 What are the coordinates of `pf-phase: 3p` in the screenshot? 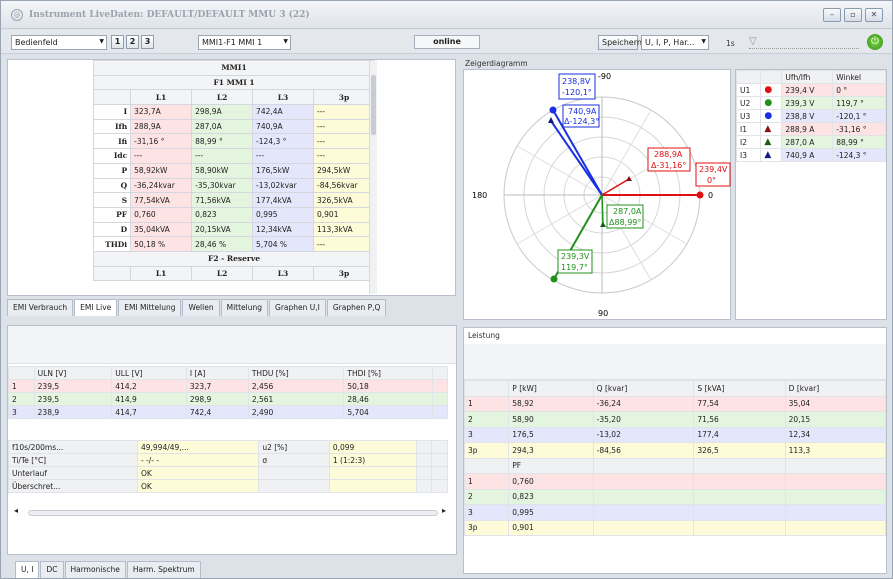 It's located at (486, 527).